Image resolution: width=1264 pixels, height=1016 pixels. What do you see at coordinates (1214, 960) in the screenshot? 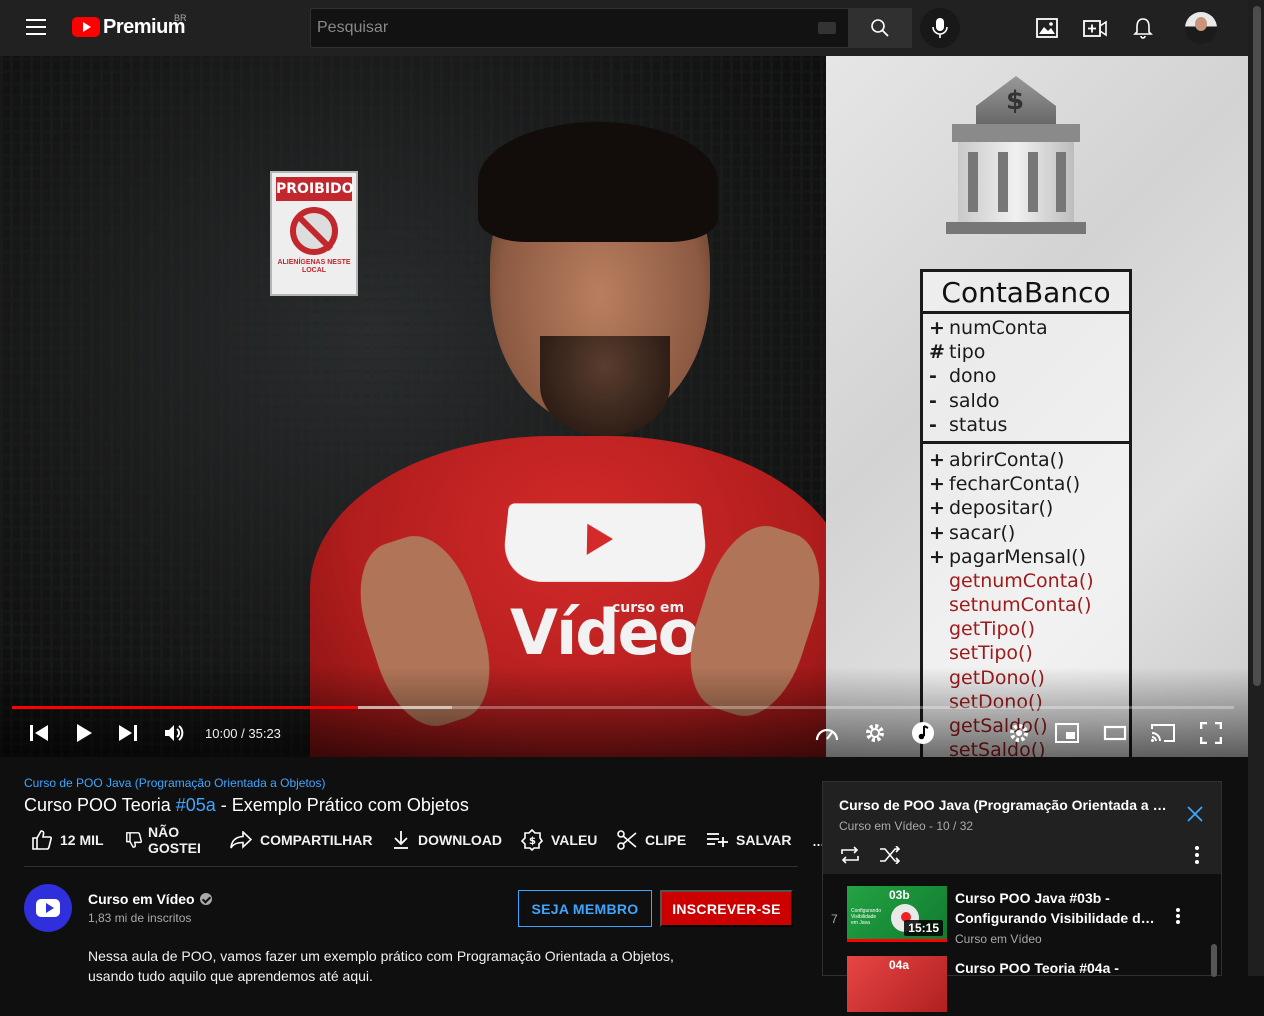
I see `playlist-scrollbar` at bounding box center [1214, 960].